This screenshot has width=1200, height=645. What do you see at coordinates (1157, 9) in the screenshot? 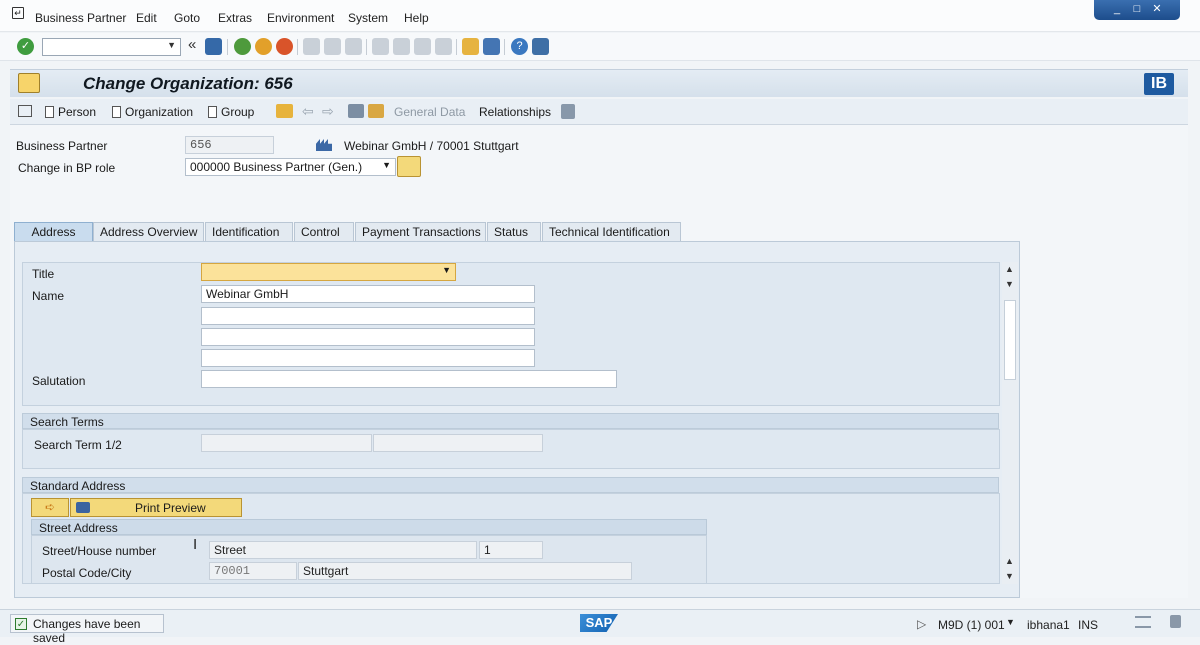
I see `close-button: ✕` at bounding box center [1157, 9].